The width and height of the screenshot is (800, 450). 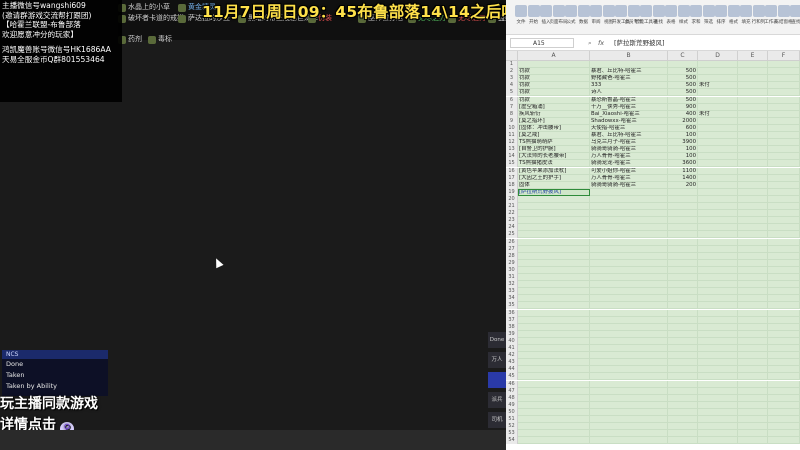 I want to click on row-number: 43, so click(x=512, y=363).